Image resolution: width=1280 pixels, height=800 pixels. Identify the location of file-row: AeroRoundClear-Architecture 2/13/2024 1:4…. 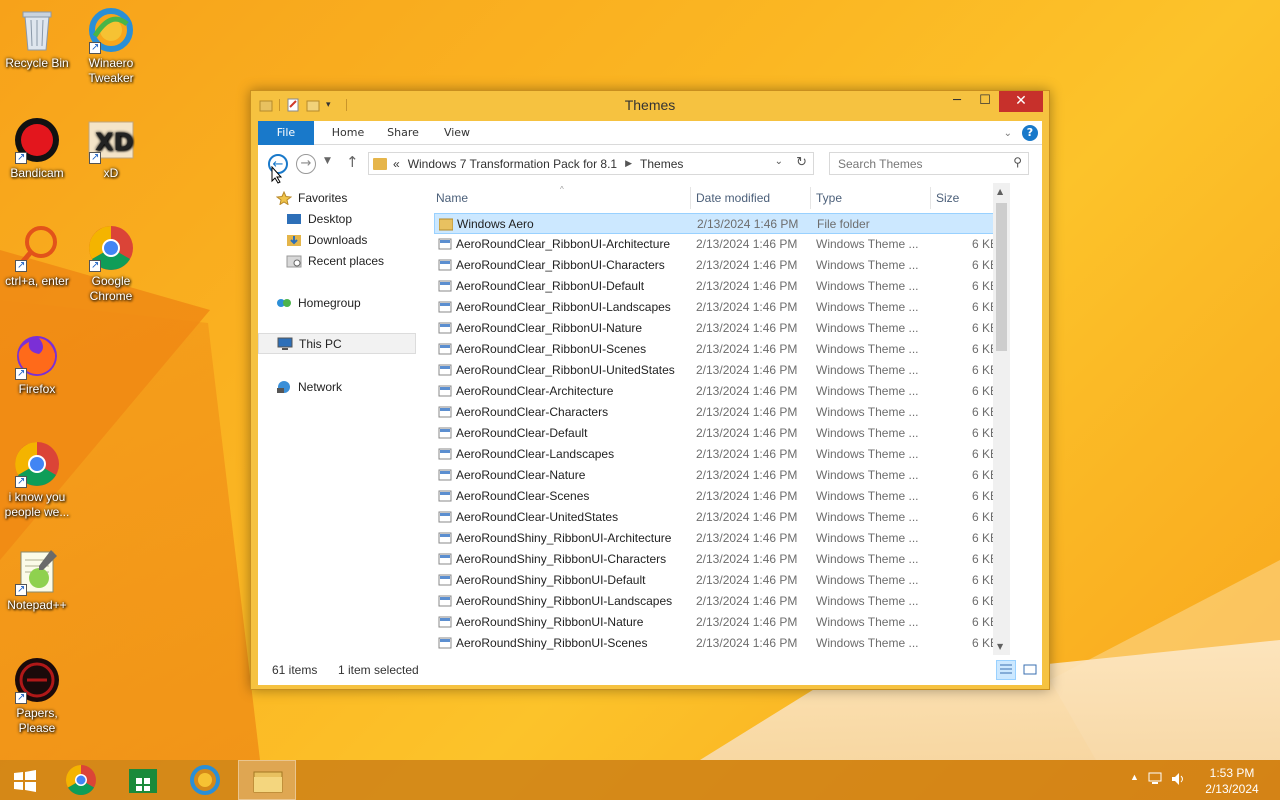
(720, 391).